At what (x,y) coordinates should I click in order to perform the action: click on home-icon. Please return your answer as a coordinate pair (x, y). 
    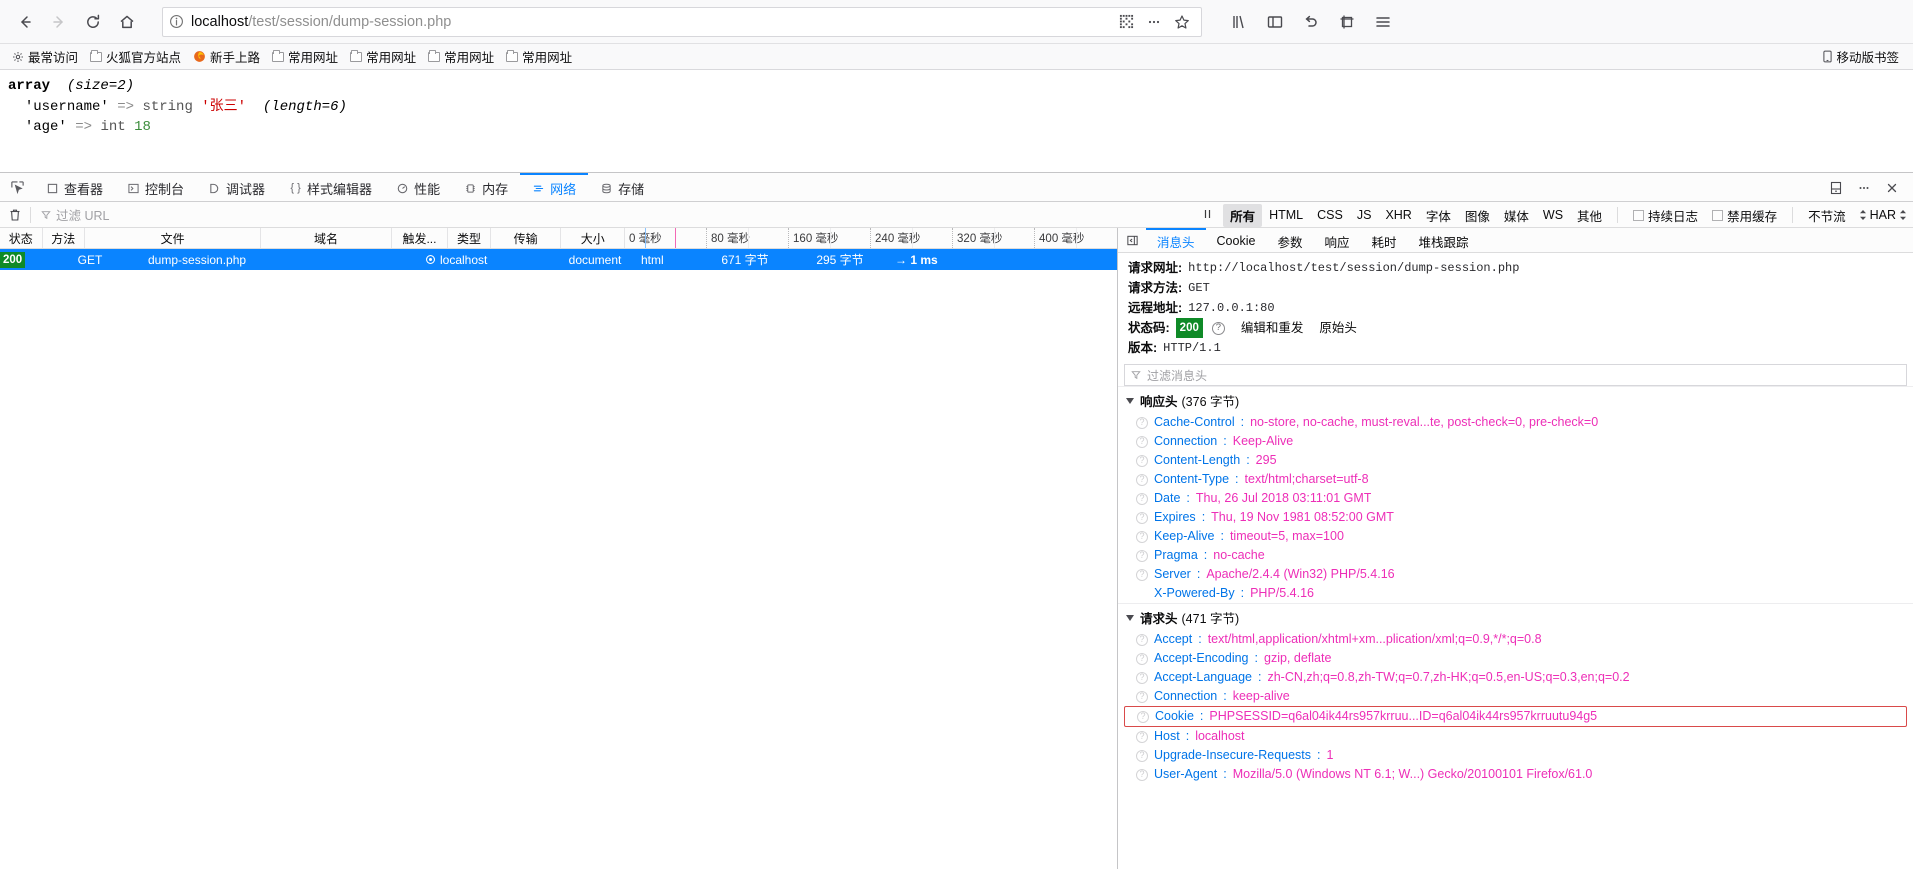
    Looking at the image, I should click on (127, 22).